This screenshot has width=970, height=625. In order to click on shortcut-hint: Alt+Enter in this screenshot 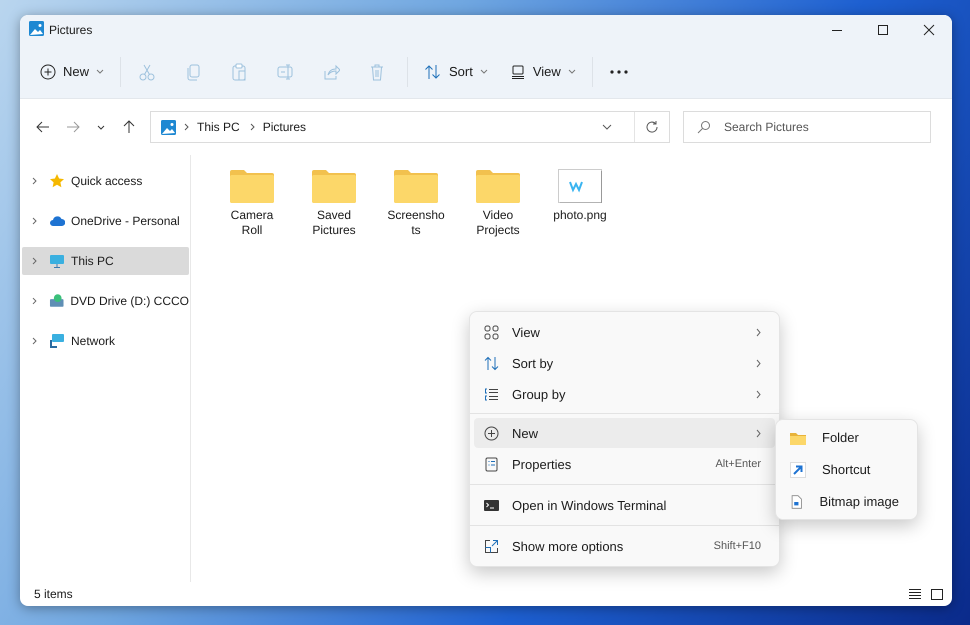, I will do `click(738, 464)`.